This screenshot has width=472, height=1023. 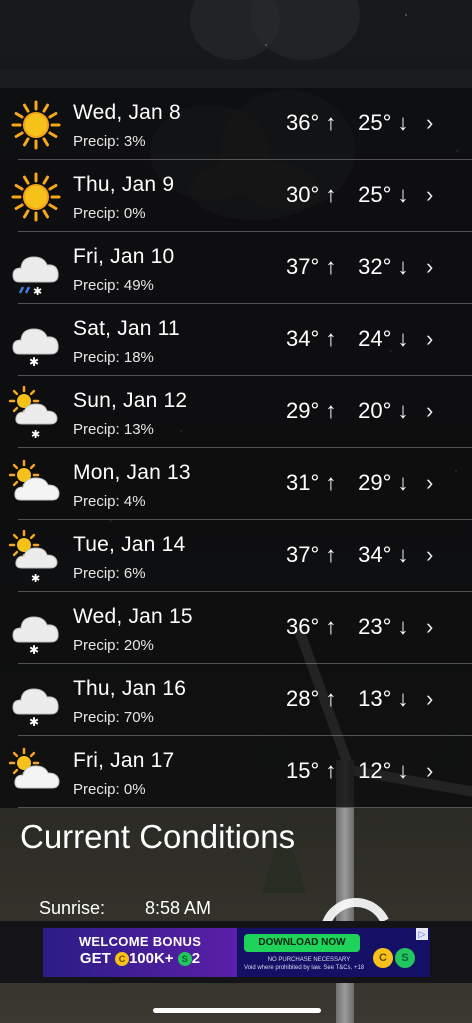 I want to click on forecast-temps: 29° ↑ 20° ↓, so click(x=347, y=411).